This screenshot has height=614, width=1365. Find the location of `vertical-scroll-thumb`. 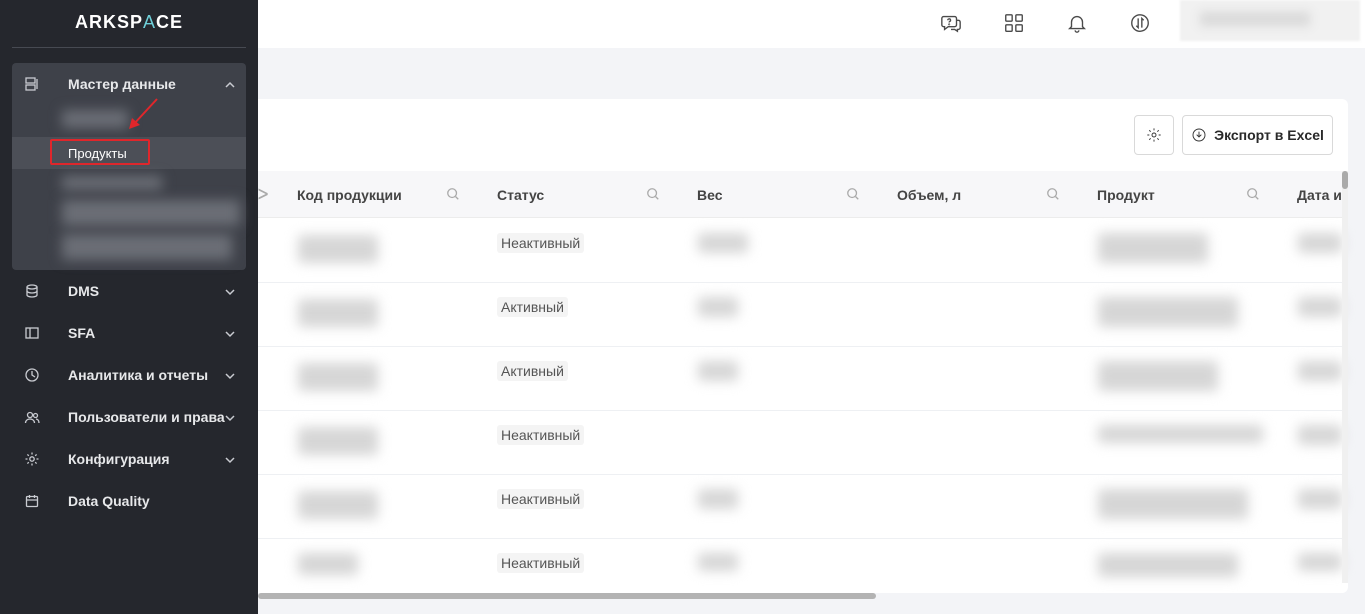

vertical-scroll-thumb is located at coordinates (1345, 180).